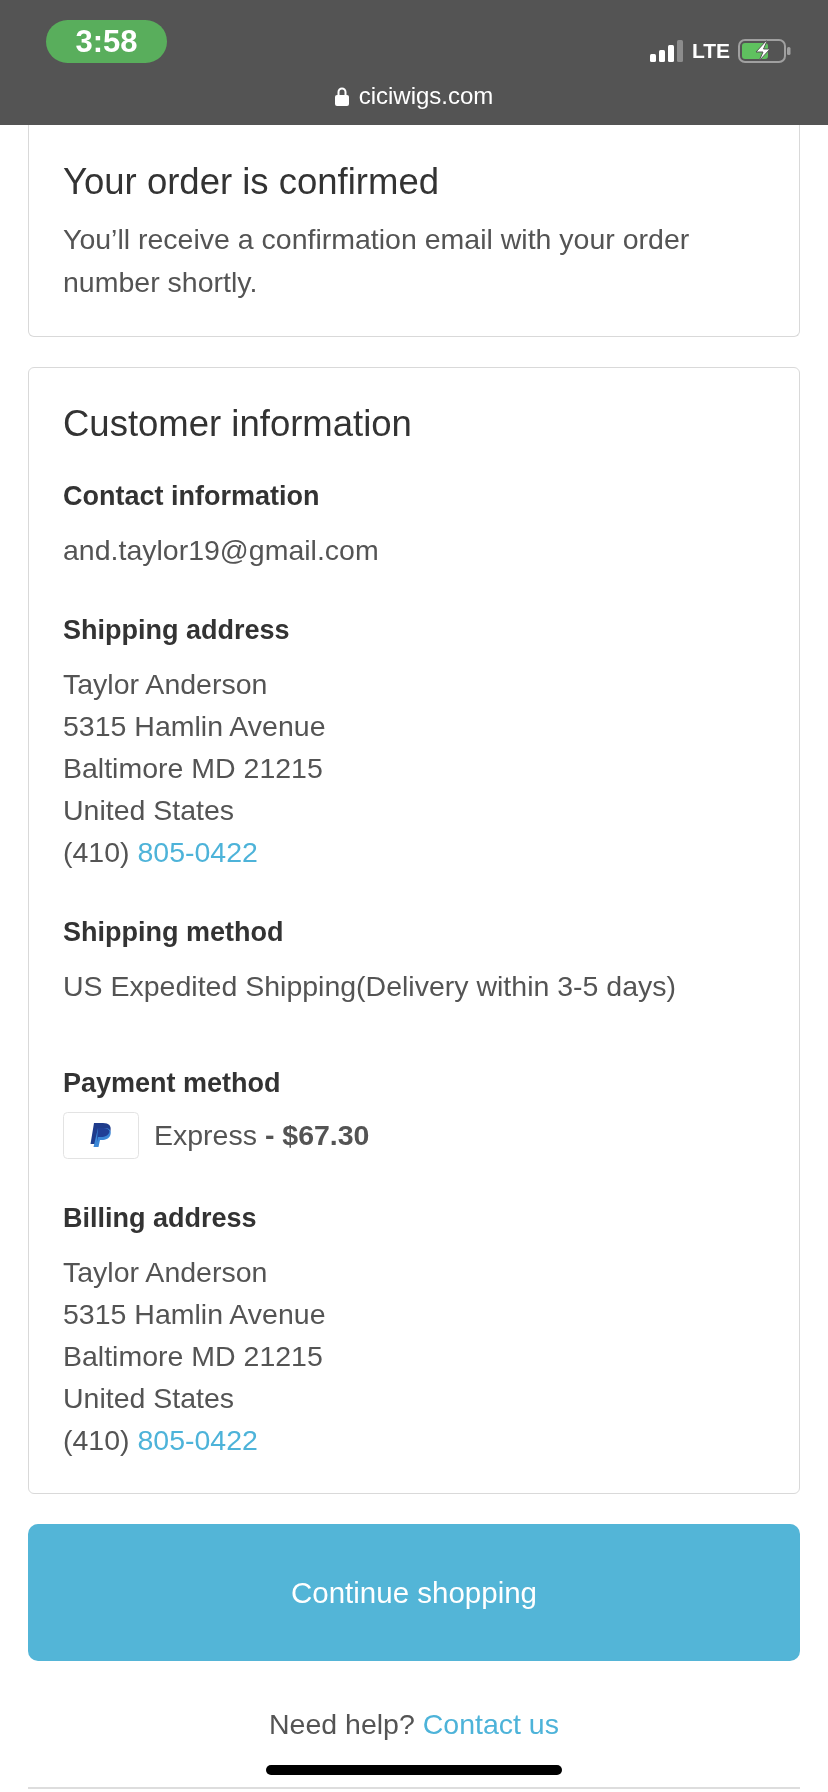 The image size is (828, 1792). I want to click on lock-icon, so click(341, 96).